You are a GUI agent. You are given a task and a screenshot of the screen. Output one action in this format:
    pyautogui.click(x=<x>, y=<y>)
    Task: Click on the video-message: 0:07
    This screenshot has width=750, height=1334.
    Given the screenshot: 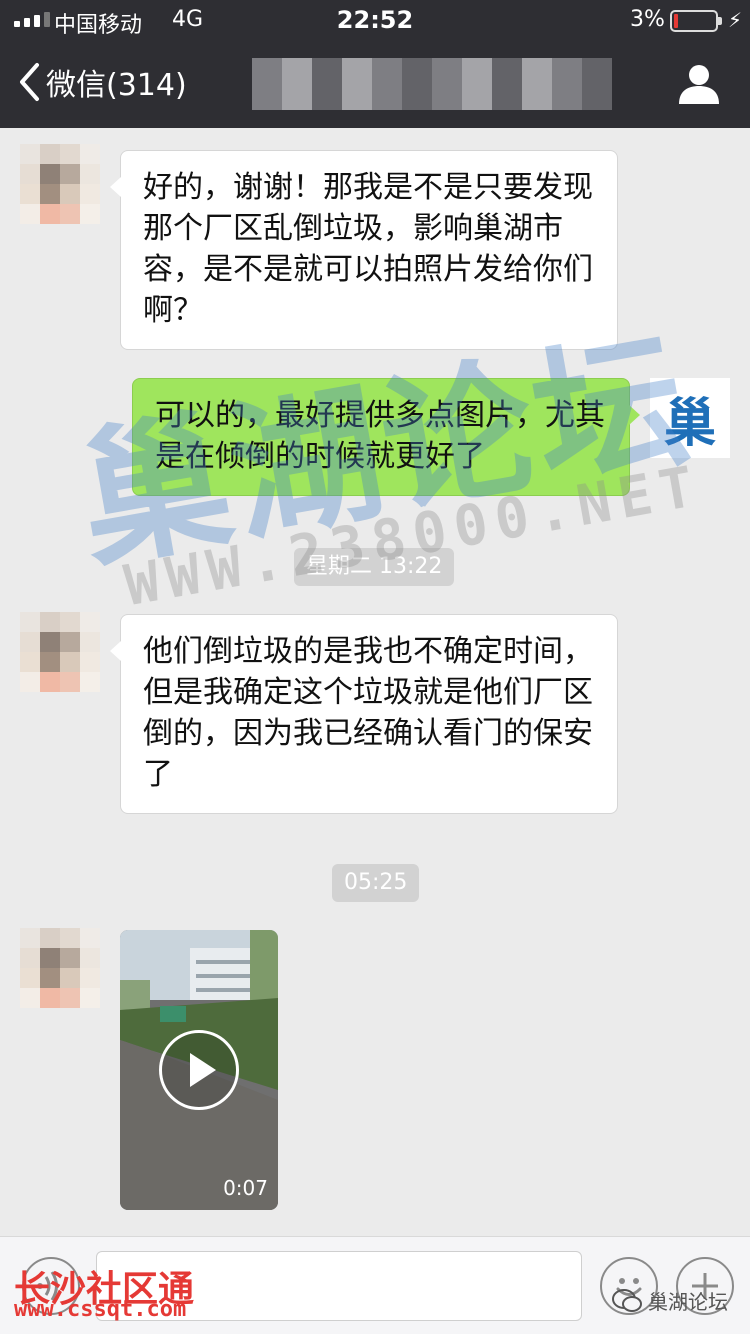 What is the action you would take?
    pyautogui.click(x=199, y=1070)
    